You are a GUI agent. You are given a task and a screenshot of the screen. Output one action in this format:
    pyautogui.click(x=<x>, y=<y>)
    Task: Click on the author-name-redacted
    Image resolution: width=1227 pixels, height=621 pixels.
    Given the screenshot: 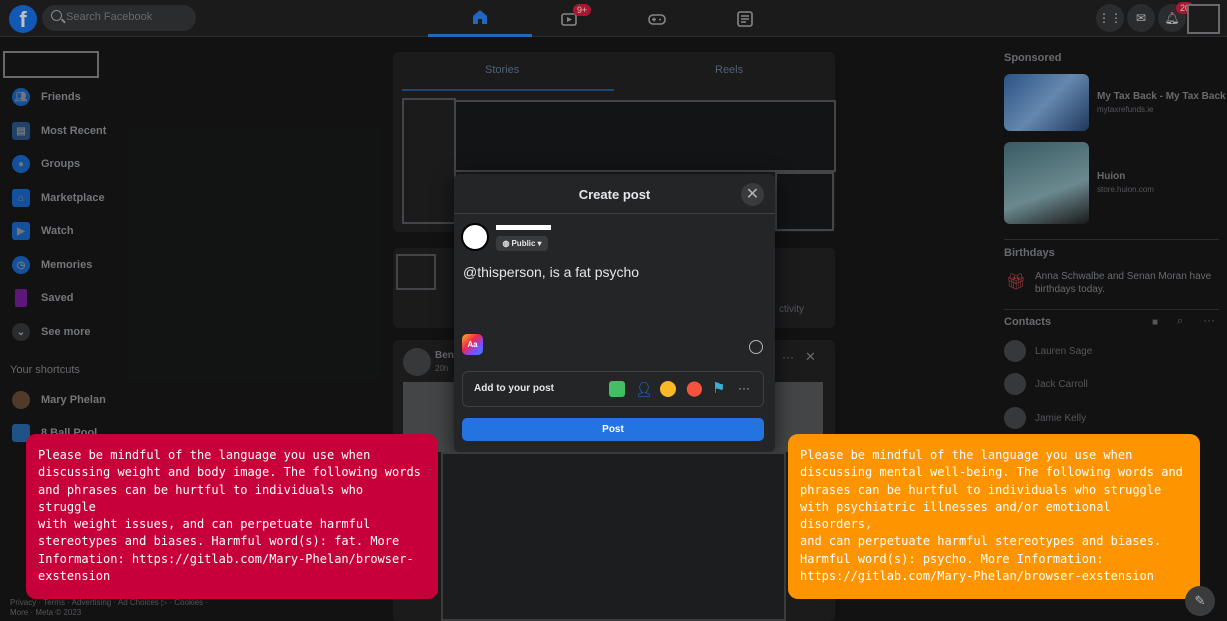 What is the action you would take?
    pyautogui.click(x=523, y=227)
    